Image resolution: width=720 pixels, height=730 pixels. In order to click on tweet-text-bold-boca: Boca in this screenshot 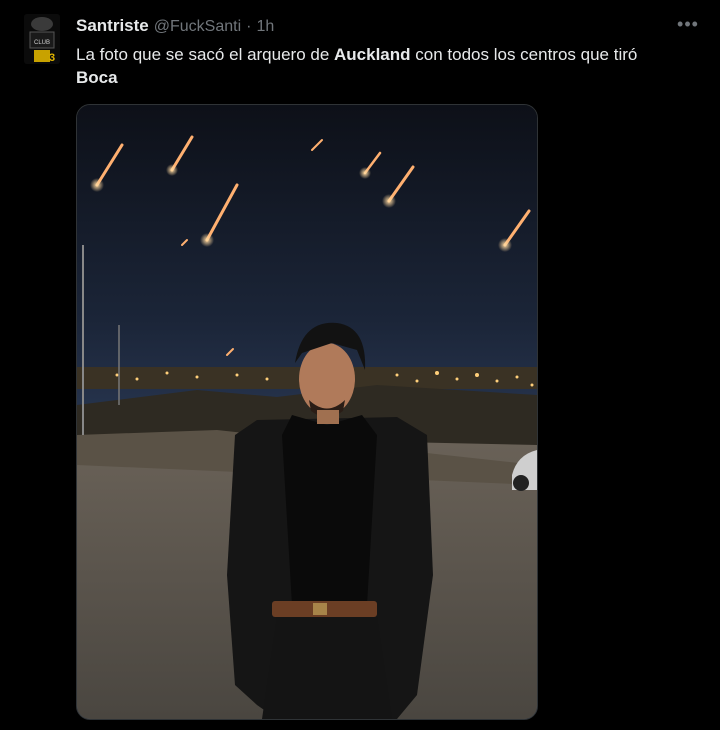, I will do `click(97, 77)`.